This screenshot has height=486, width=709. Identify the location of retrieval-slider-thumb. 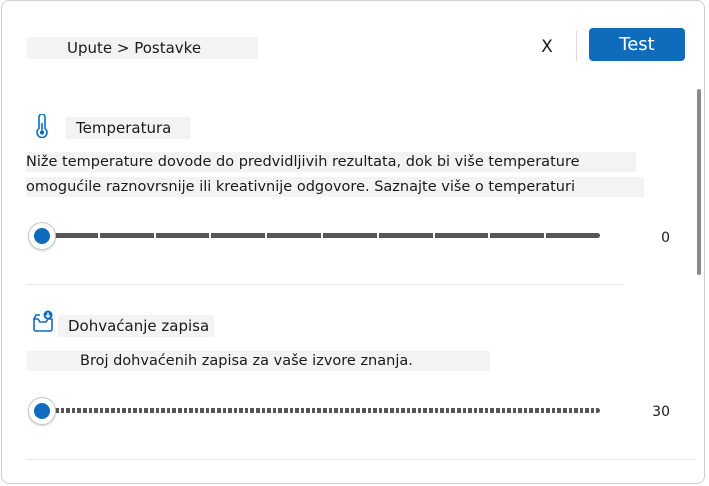
(42, 411).